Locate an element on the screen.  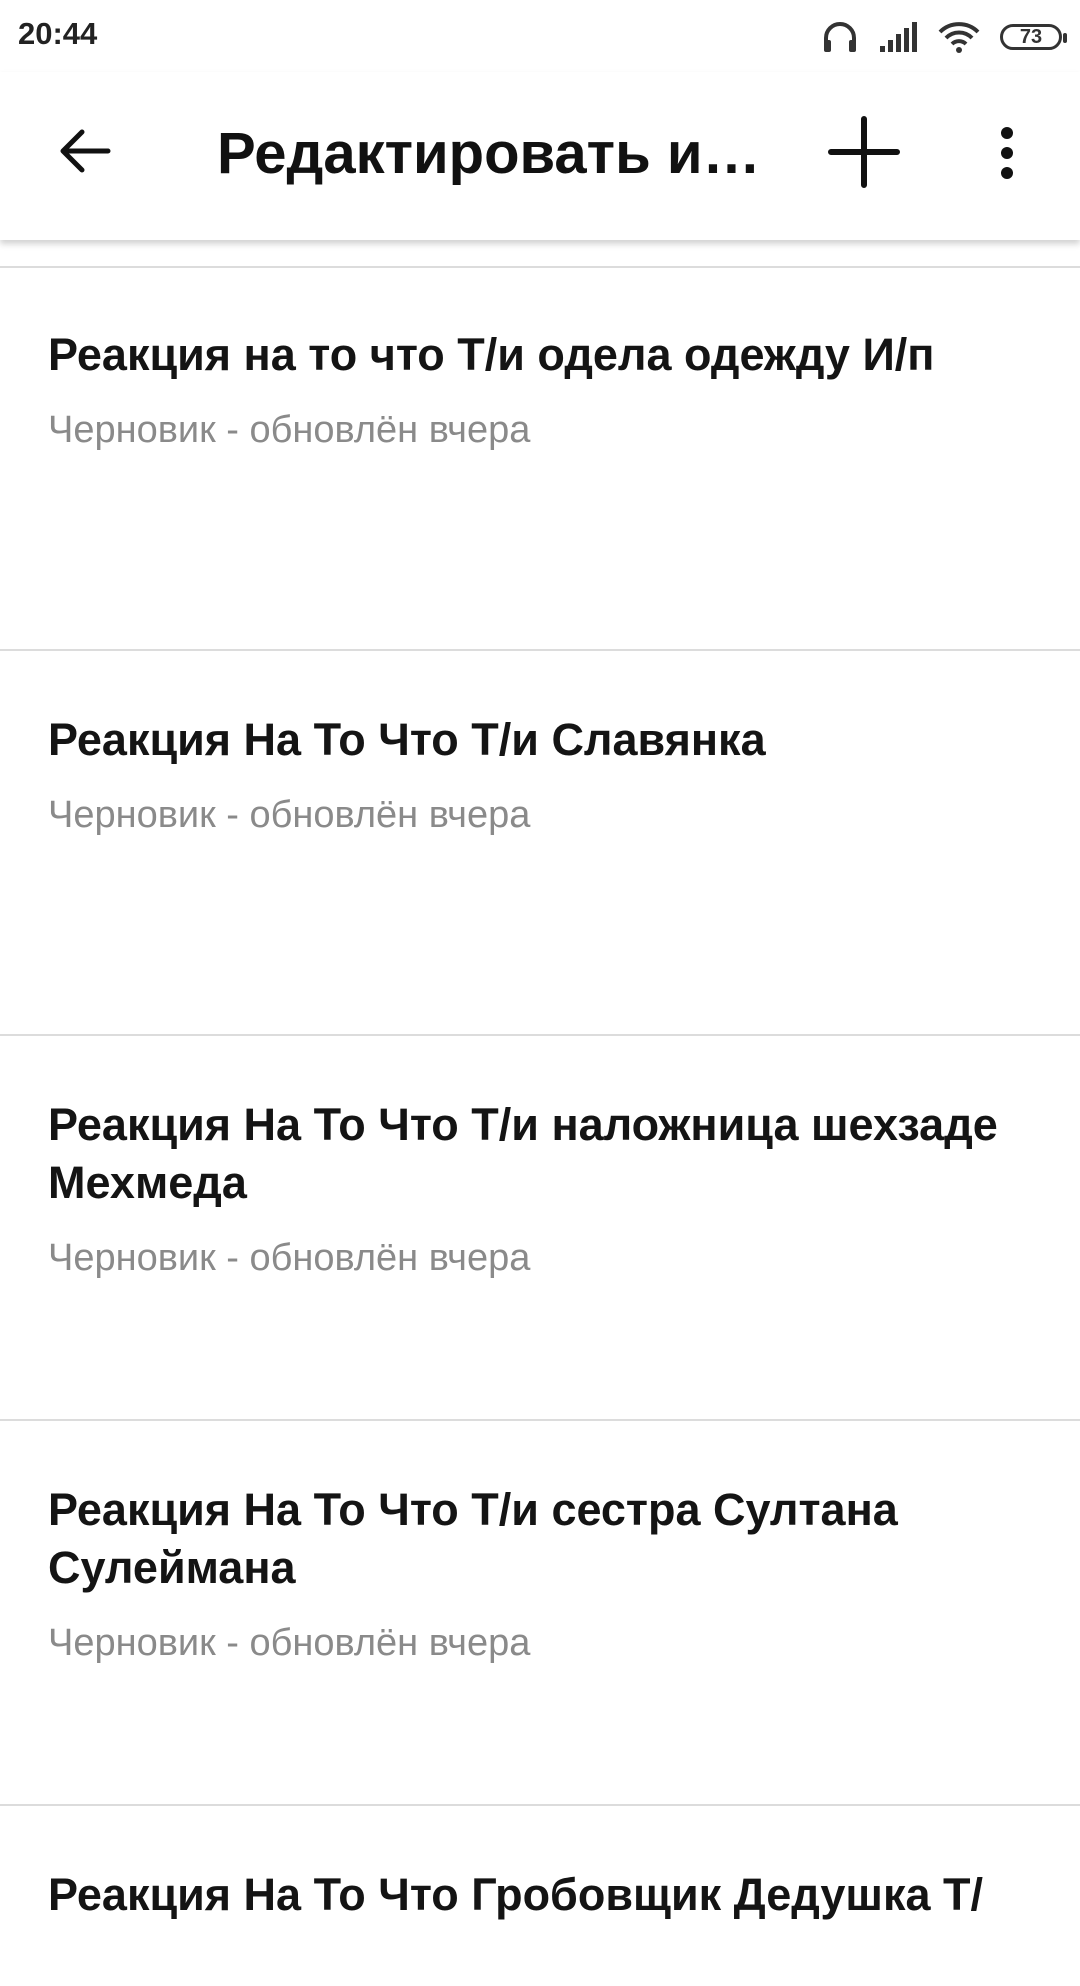
back-button is located at coordinates (85, 153).